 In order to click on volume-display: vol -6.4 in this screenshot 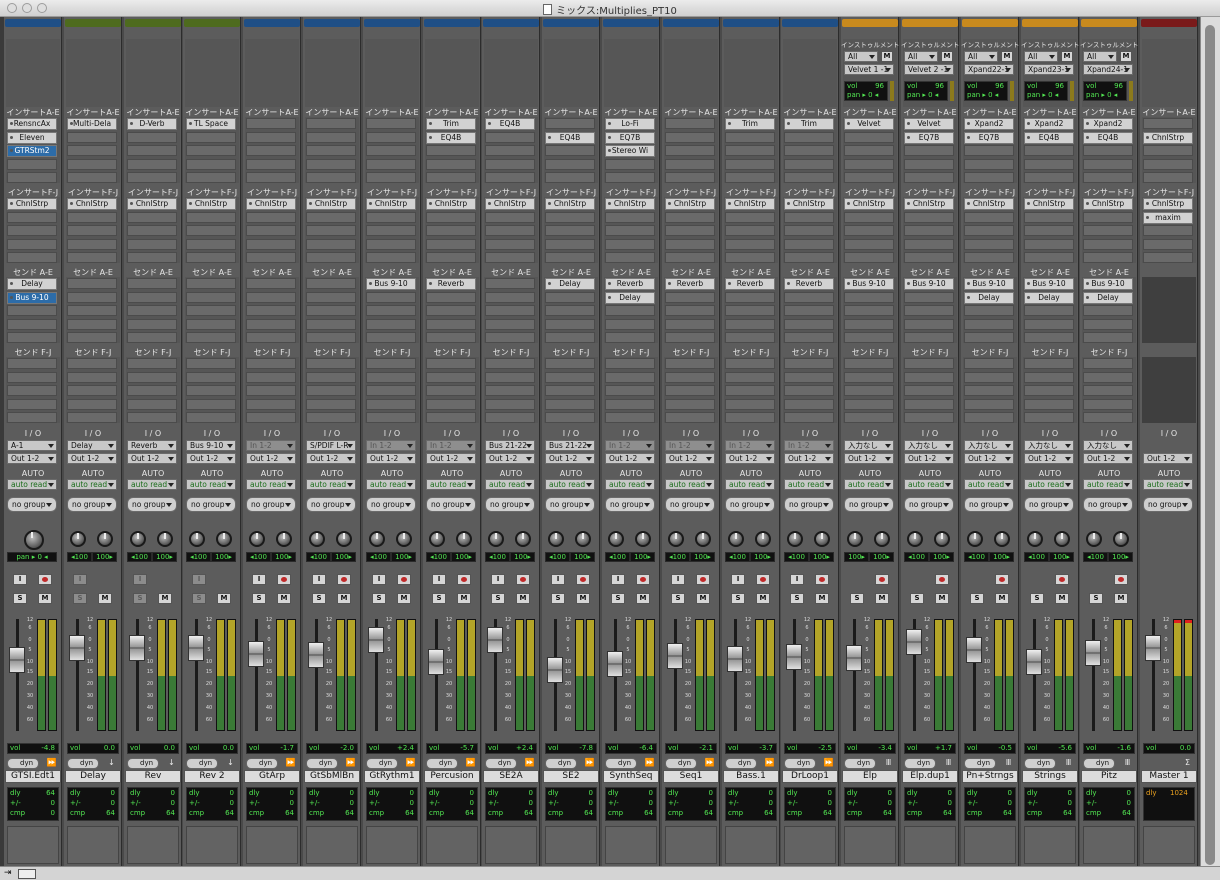, I will do `click(631, 748)`.